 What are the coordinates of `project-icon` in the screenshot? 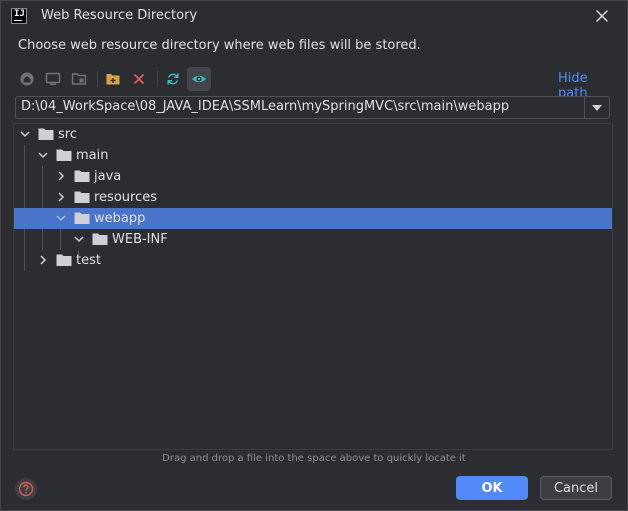 It's located at (79, 79).